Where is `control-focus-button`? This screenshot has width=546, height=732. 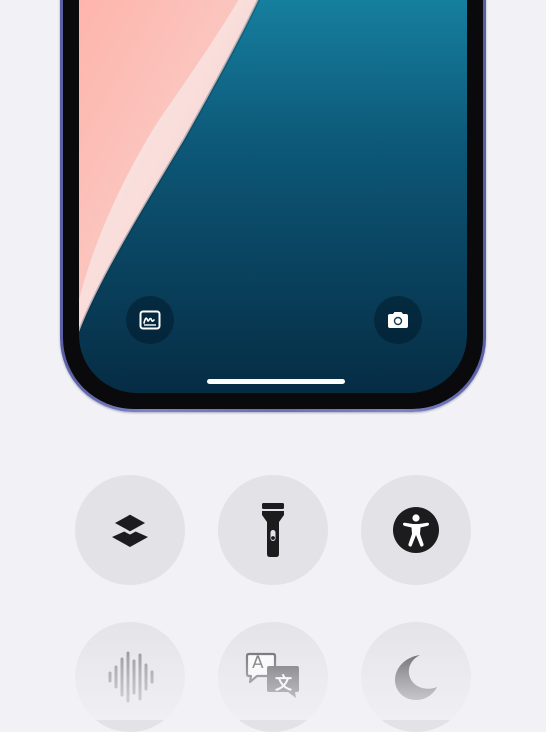 control-focus-button is located at coordinates (416, 677).